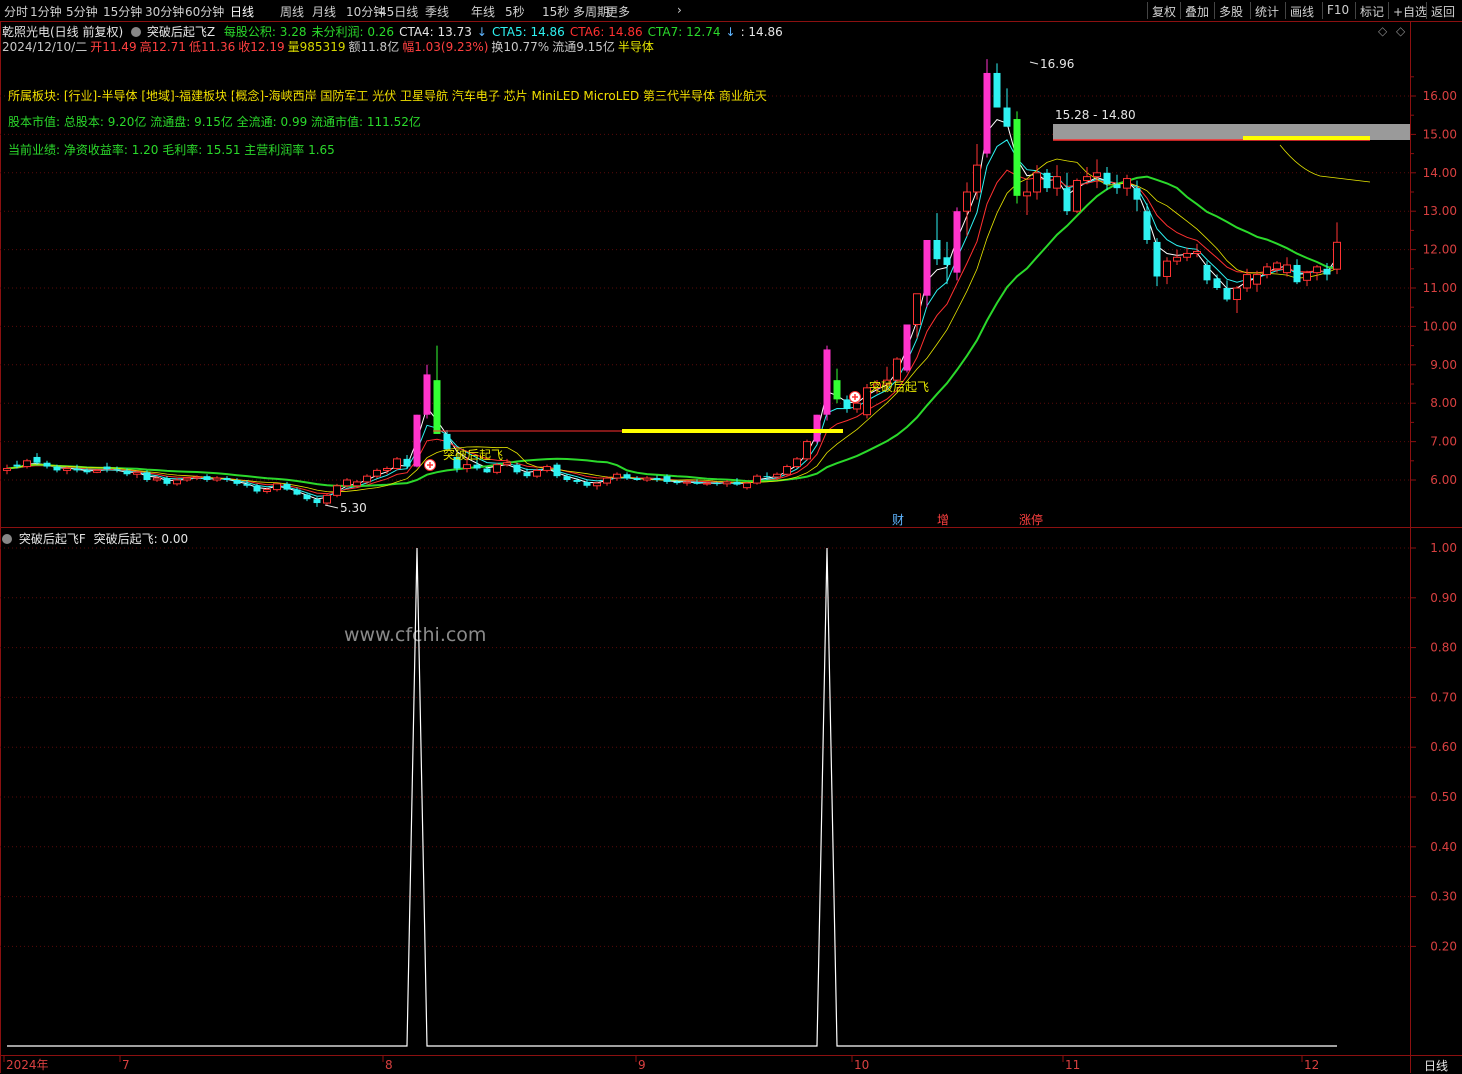 The image size is (1462, 1074). What do you see at coordinates (642, 1065) in the screenshot?
I see `date-axis-label: 9` at bounding box center [642, 1065].